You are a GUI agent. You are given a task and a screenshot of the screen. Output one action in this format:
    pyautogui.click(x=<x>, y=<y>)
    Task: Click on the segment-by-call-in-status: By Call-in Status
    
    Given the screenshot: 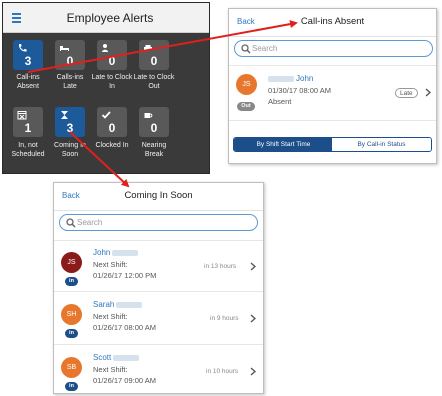 What is the action you would take?
    pyautogui.click(x=381, y=144)
    